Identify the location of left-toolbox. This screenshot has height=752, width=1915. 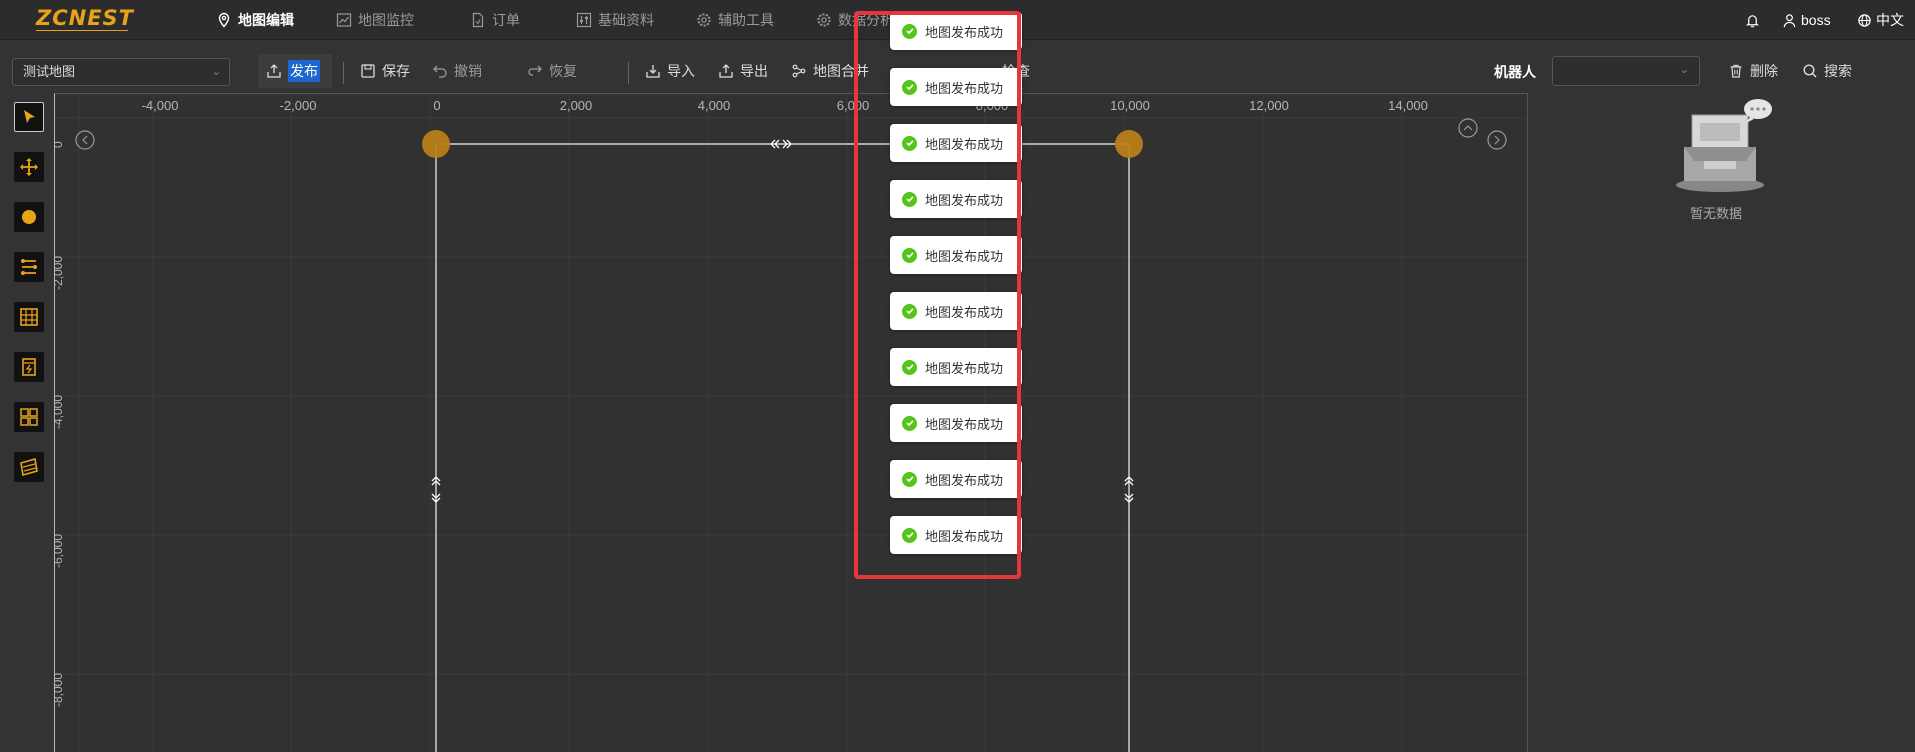
(27, 422).